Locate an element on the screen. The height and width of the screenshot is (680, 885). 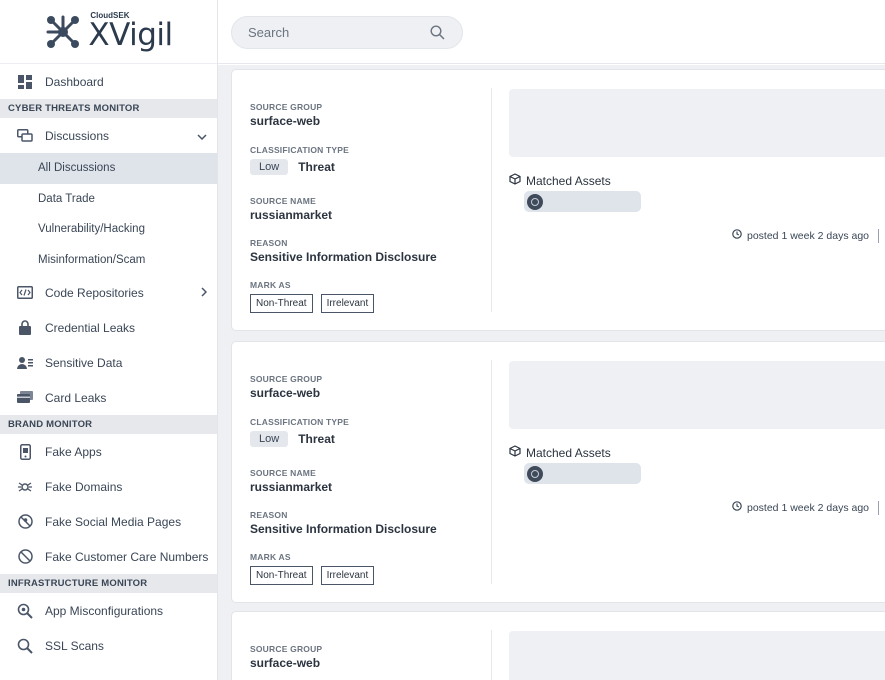
code-icon is located at coordinates (25, 293).